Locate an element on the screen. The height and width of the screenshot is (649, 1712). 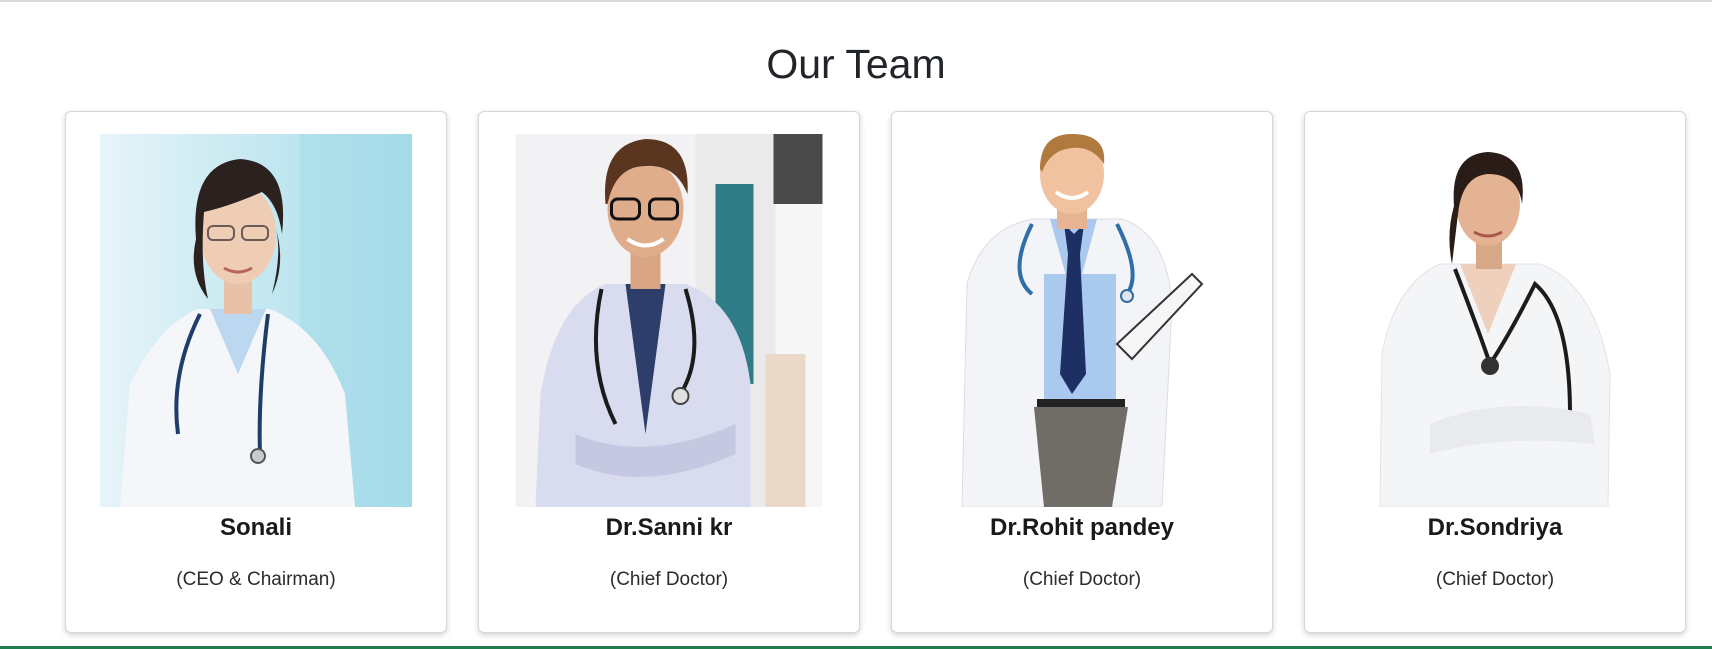
member-name: Sonali is located at coordinates (255, 527).